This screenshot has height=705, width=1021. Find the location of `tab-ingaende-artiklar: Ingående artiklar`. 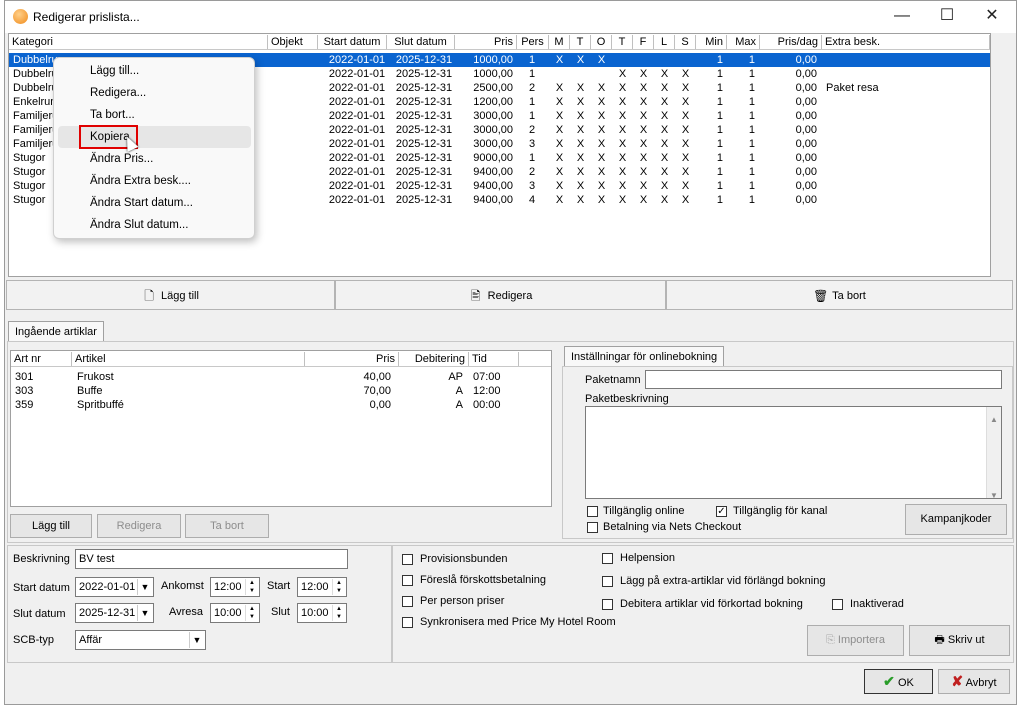

tab-ingaende-artiklar: Ingående artiklar is located at coordinates (56, 331).